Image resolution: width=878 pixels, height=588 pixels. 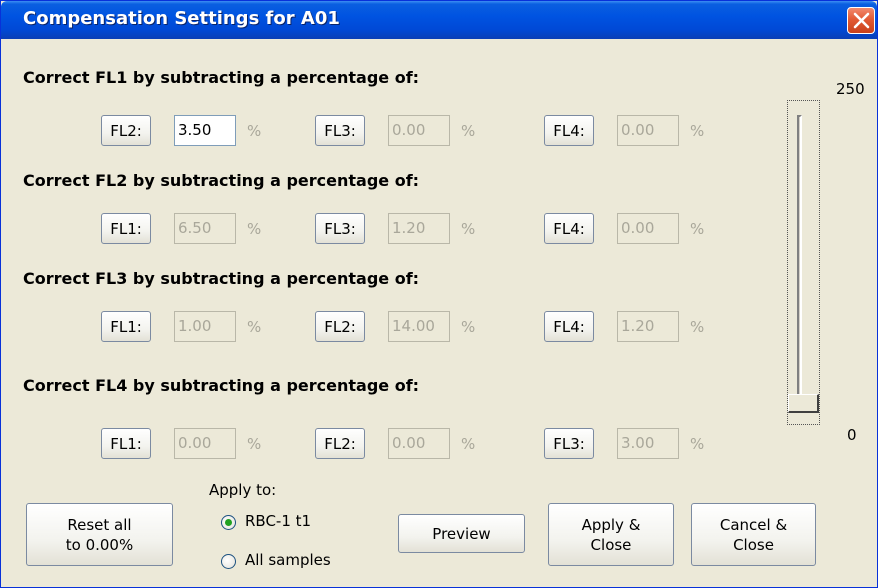 I want to click on close-button, so click(x=861, y=20).